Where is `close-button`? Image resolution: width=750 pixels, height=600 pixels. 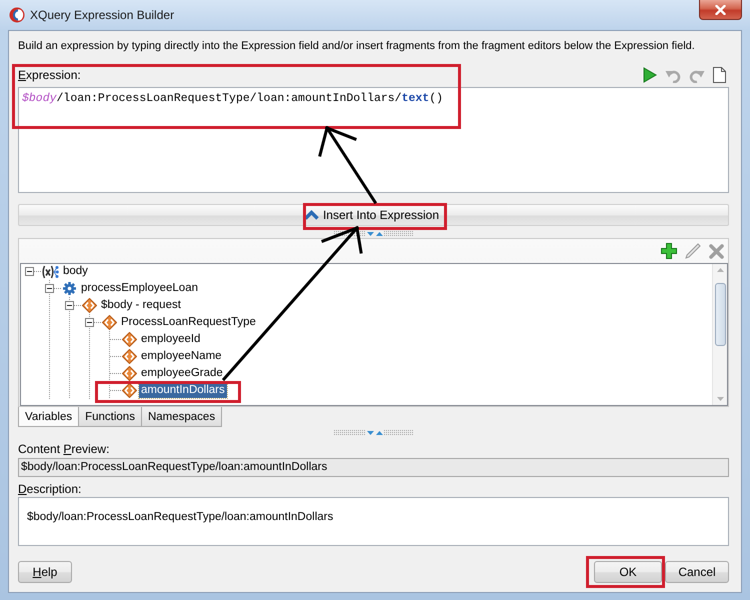
close-button is located at coordinates (720, 10).